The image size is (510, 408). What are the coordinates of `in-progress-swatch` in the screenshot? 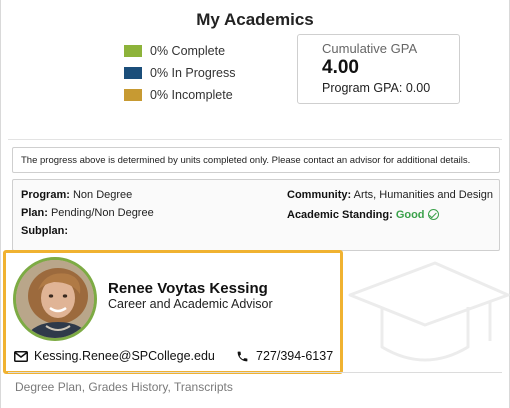 It's located at (133, 73).